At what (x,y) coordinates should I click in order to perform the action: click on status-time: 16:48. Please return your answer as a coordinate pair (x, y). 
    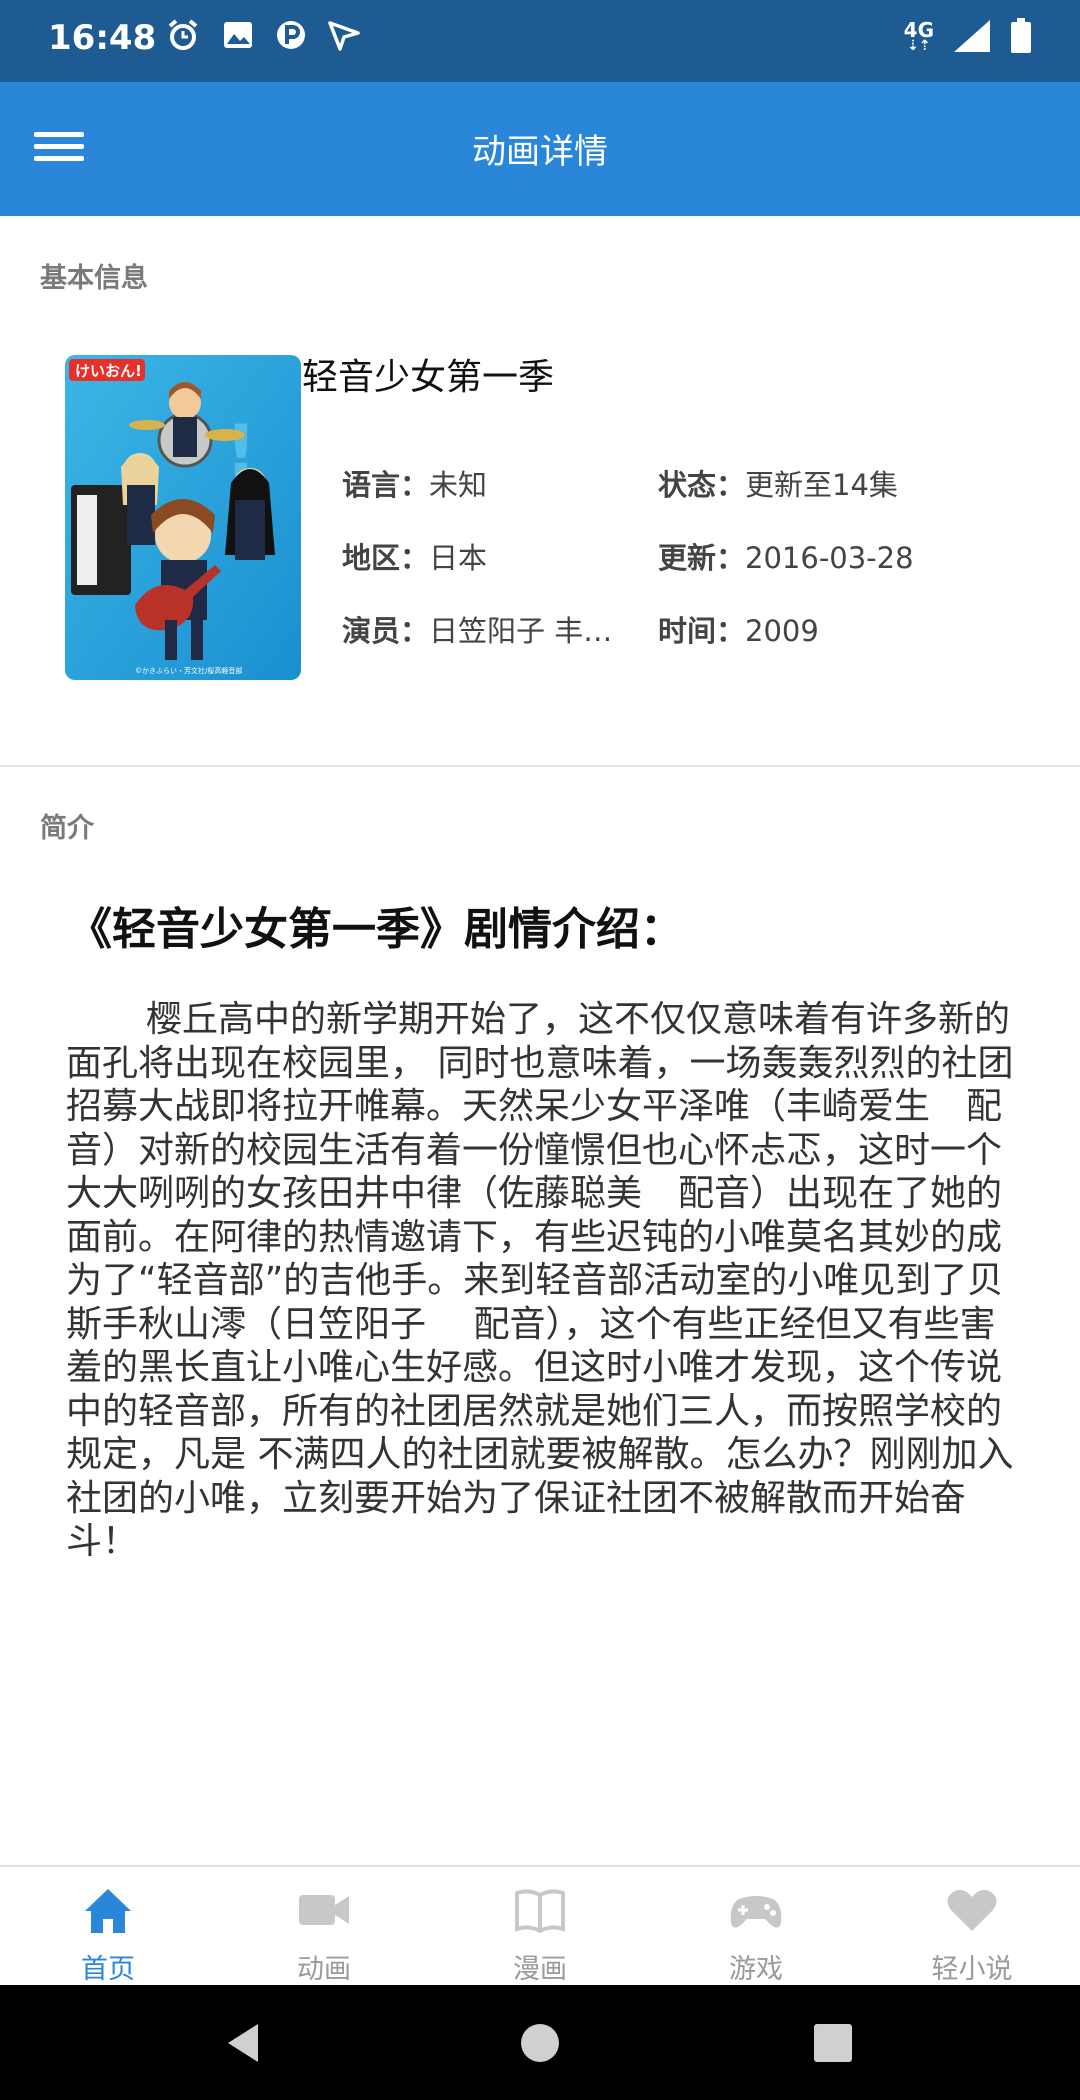
    Looking at the image, I should click on (102, 38).